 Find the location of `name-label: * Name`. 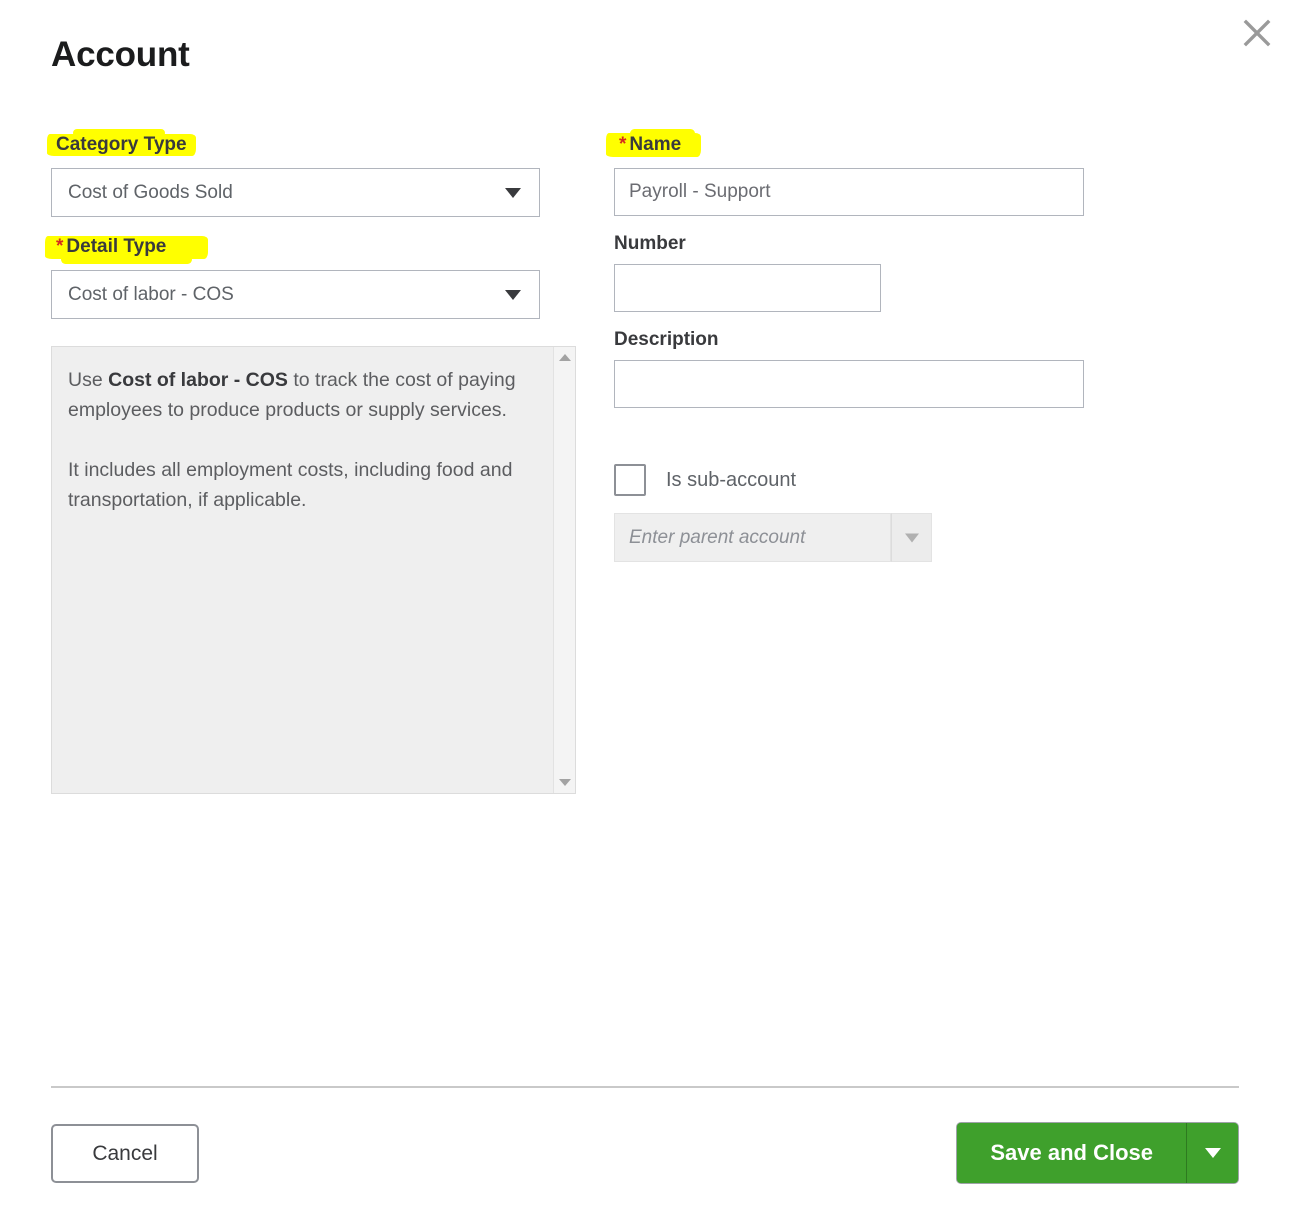

name-label: * Name is located at coordinates (653, 143).